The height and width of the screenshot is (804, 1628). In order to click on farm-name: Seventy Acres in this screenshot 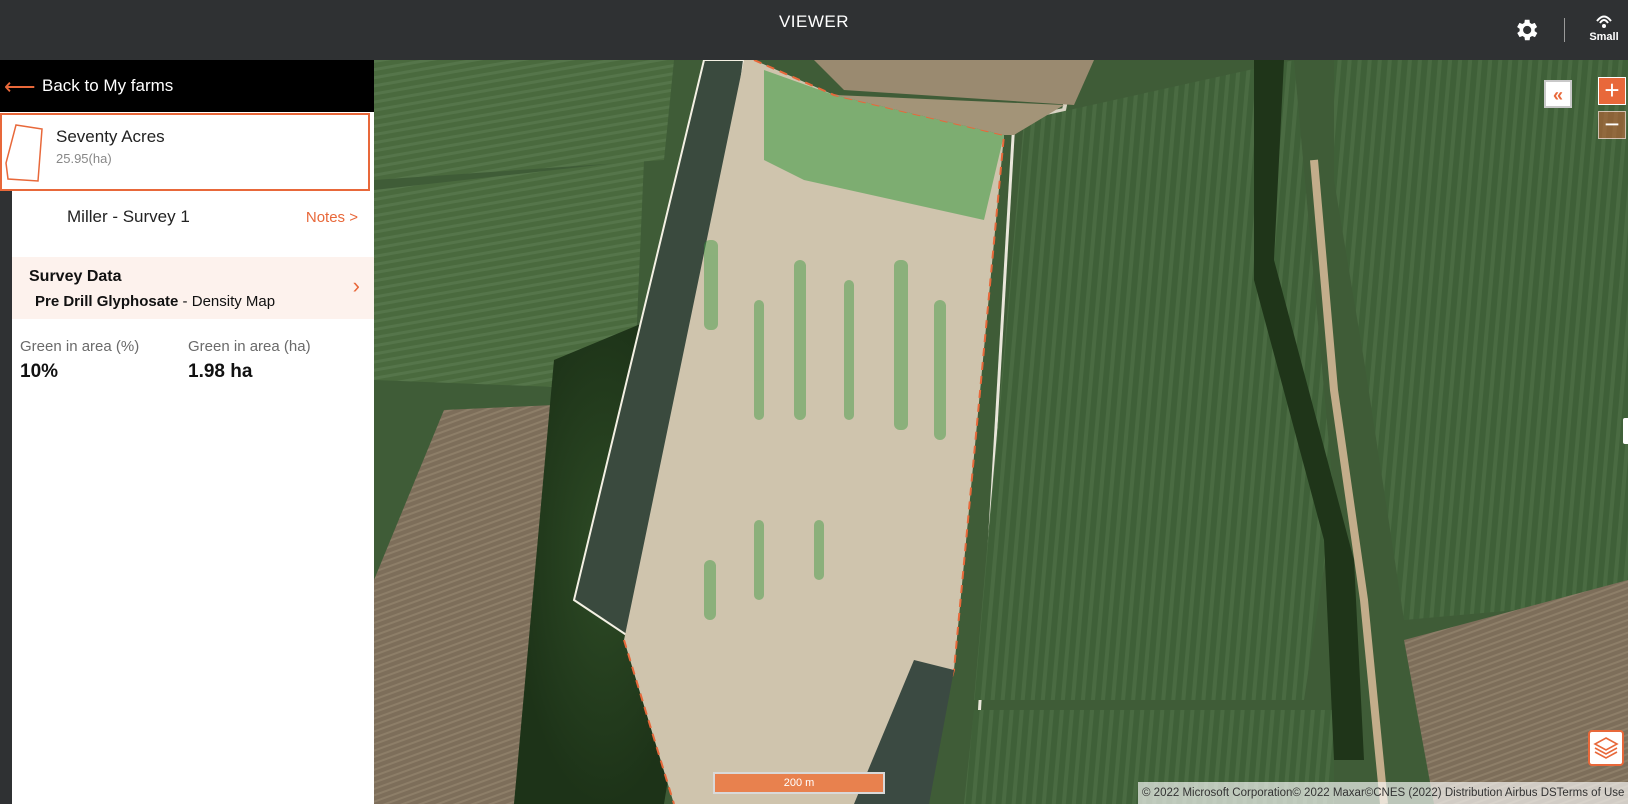, I will do `click(110, 136)`.